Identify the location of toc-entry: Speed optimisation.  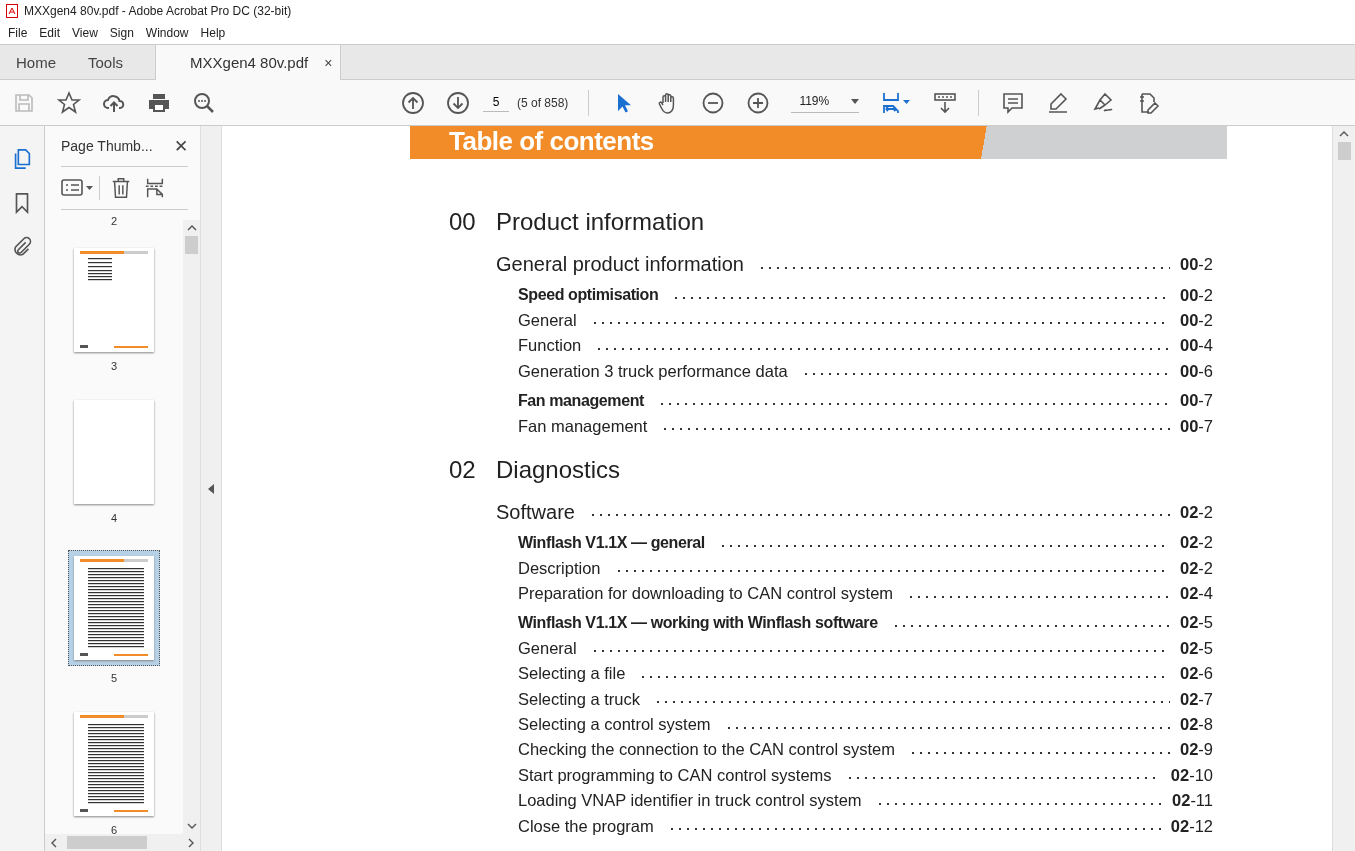
(588, 295).